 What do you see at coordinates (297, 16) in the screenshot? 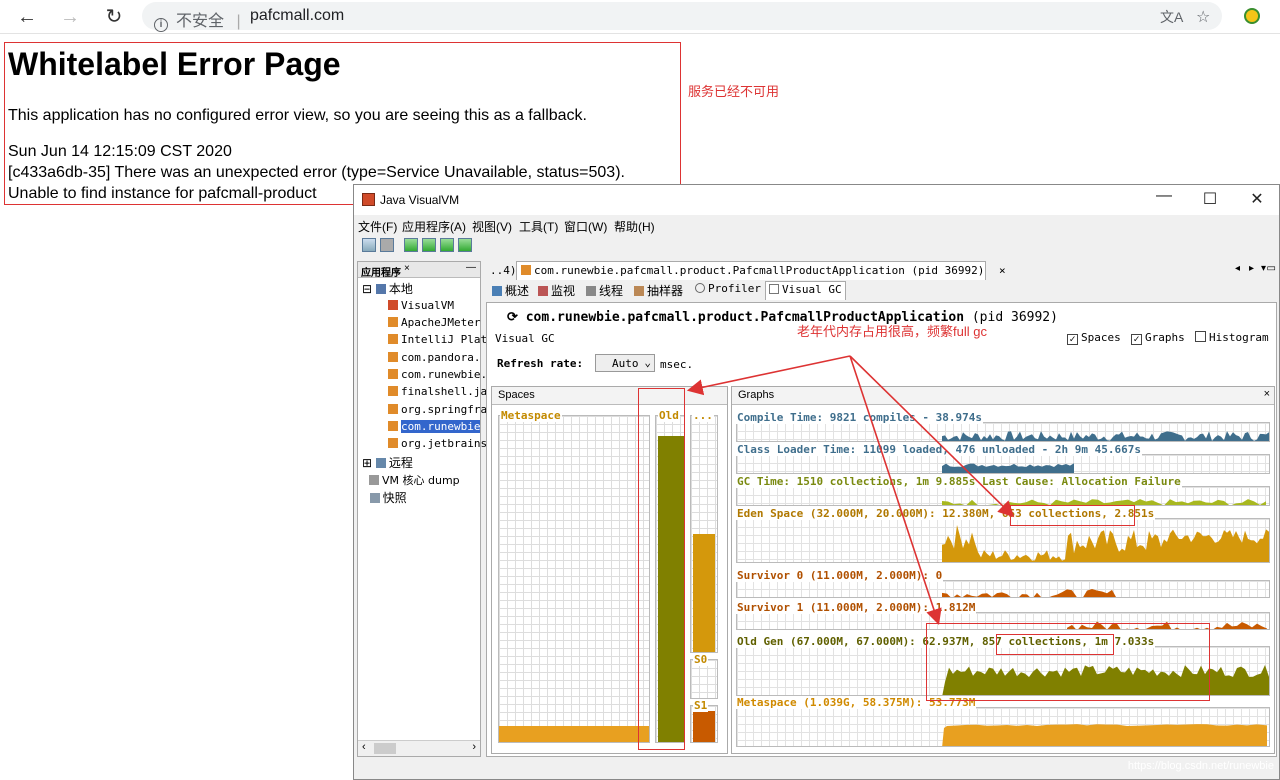
I see `url-text: pafcmall.com` at bounding box center [297, 16].